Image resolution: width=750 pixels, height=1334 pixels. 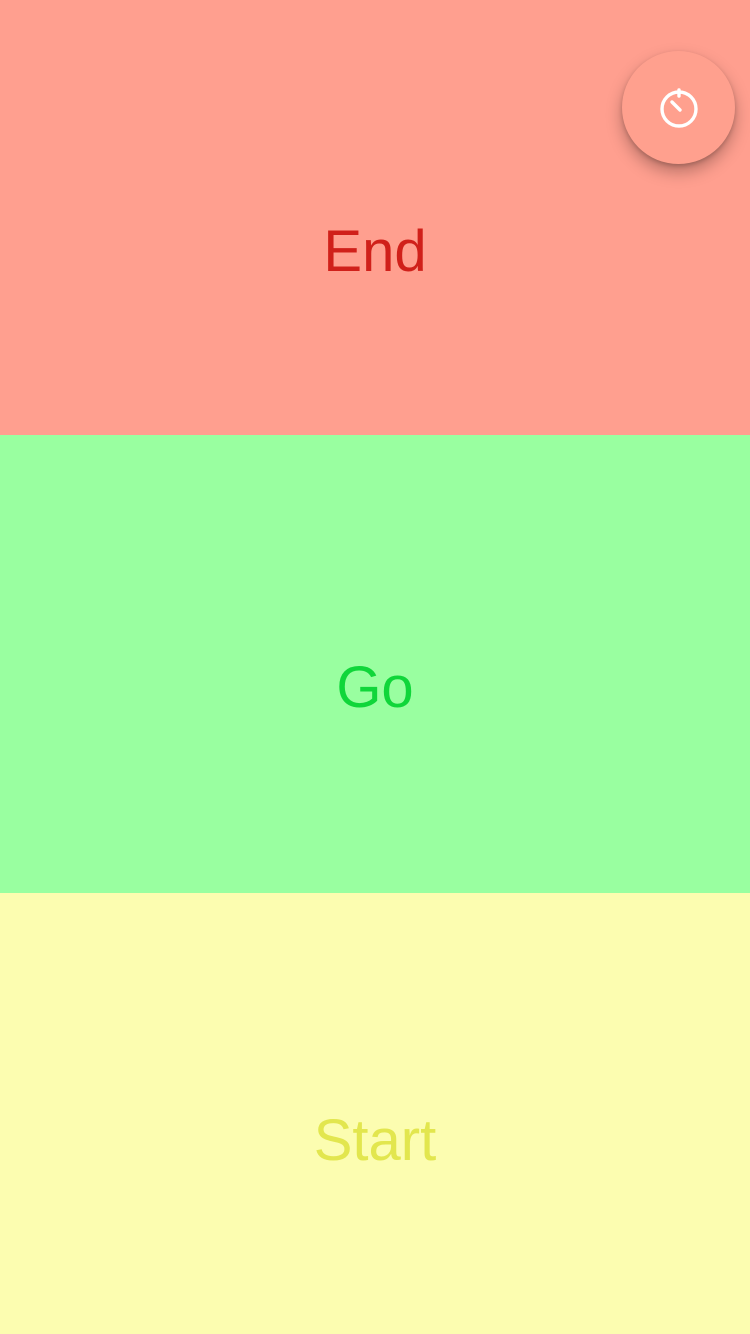 I want to click on timer-button, so click(x=678, y=107).